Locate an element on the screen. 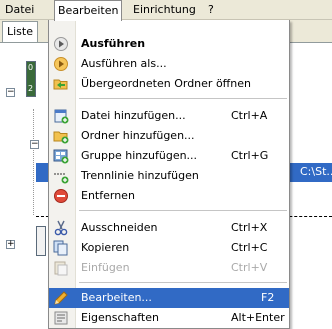 This screenshot has width=332, height=329. menu-item-shortcut: Ctrl+V is located at coordinates (249, 267).